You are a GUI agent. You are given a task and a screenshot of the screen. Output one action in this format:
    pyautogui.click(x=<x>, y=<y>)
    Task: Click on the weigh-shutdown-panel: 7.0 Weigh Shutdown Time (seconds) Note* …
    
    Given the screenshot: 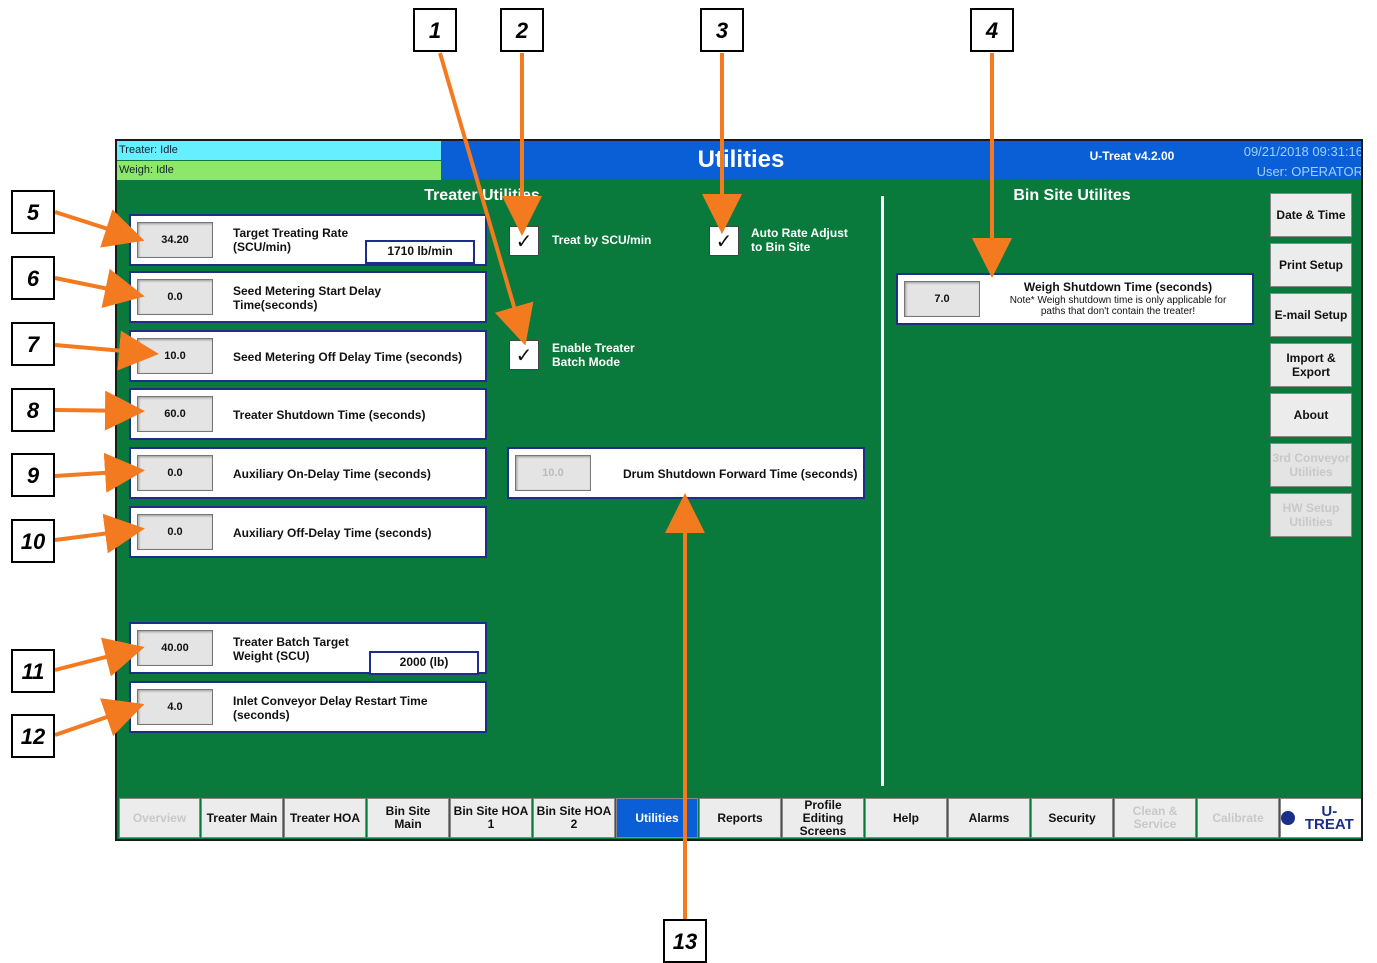 What is the action you would take?
    pyautogui.click(x=1075, y=299)
    